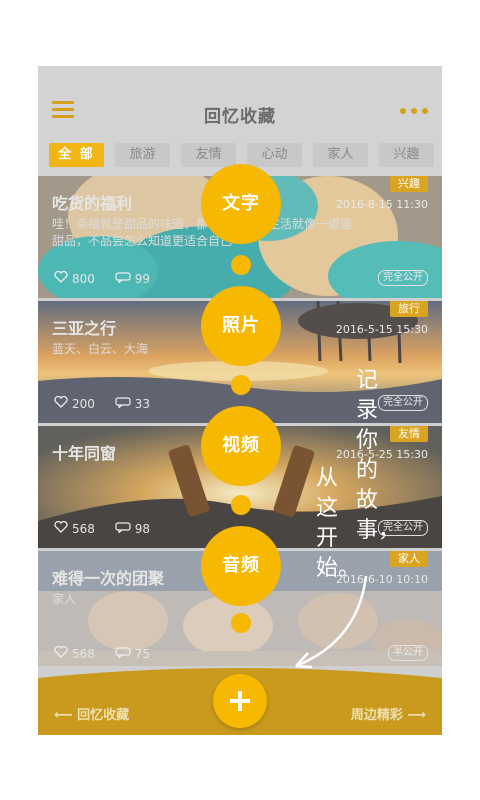 The width and height of the screenshot is (480, 800). Describe the element at coordinates (376, 715) in the screenshot. I see `footer-right-label: 周边精彩` at that location.